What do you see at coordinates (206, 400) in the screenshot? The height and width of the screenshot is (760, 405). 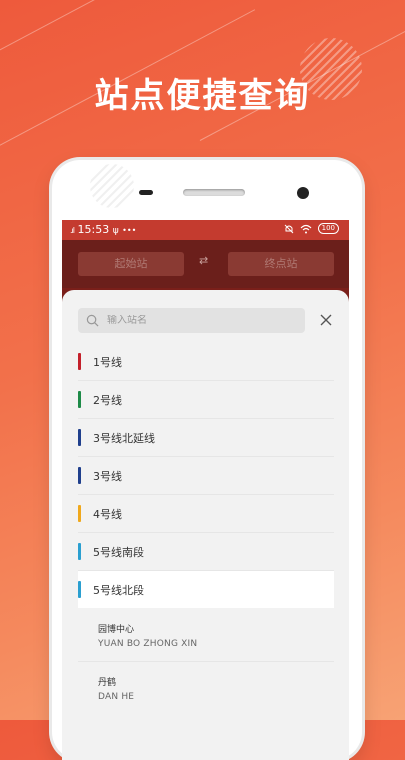 I see `line-item: 2号线` at bounding box center [206, 400].